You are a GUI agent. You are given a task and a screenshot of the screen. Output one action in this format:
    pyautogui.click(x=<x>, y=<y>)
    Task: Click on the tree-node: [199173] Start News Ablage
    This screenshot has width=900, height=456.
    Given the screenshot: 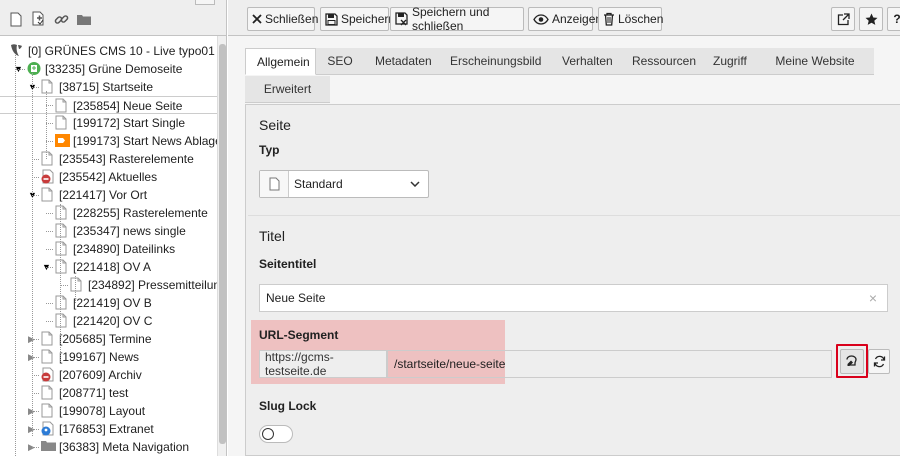 What is the action you would take?
    pyautogui.click(x=113, y=141)
    